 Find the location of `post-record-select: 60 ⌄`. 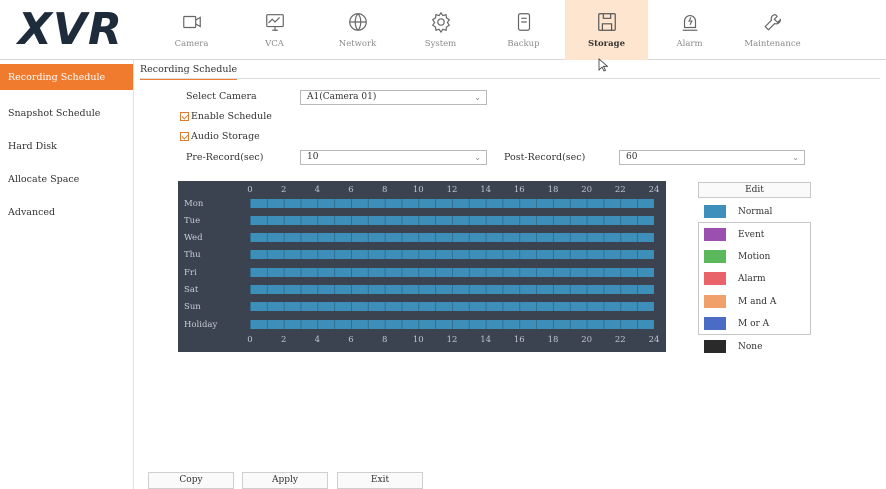

post-record-select: 60 ⌄ is located at coordinates (712, 157).